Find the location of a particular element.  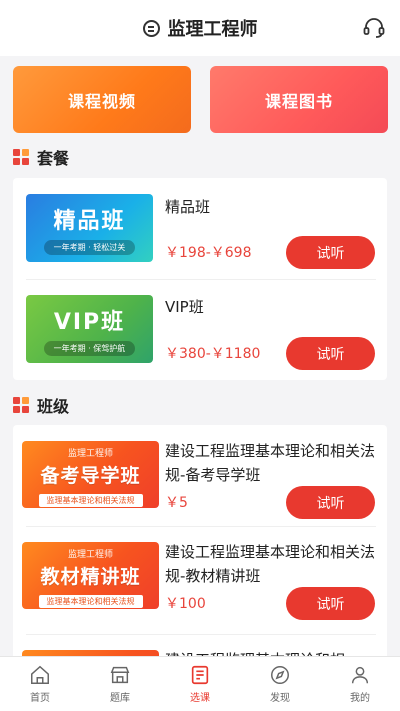

customer-service-icon is located at coordinates (374, 28).